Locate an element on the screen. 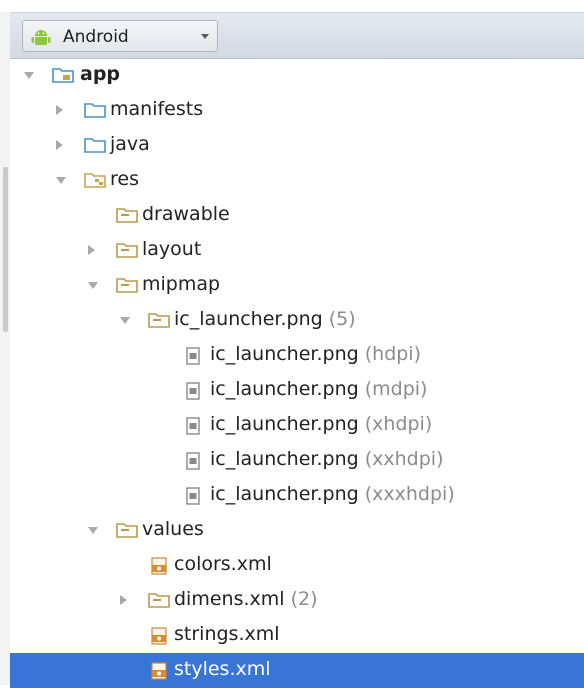 Image resolution: width=584 pixels, height=688 pixels. android-icon is located at coordinates (41, 37).